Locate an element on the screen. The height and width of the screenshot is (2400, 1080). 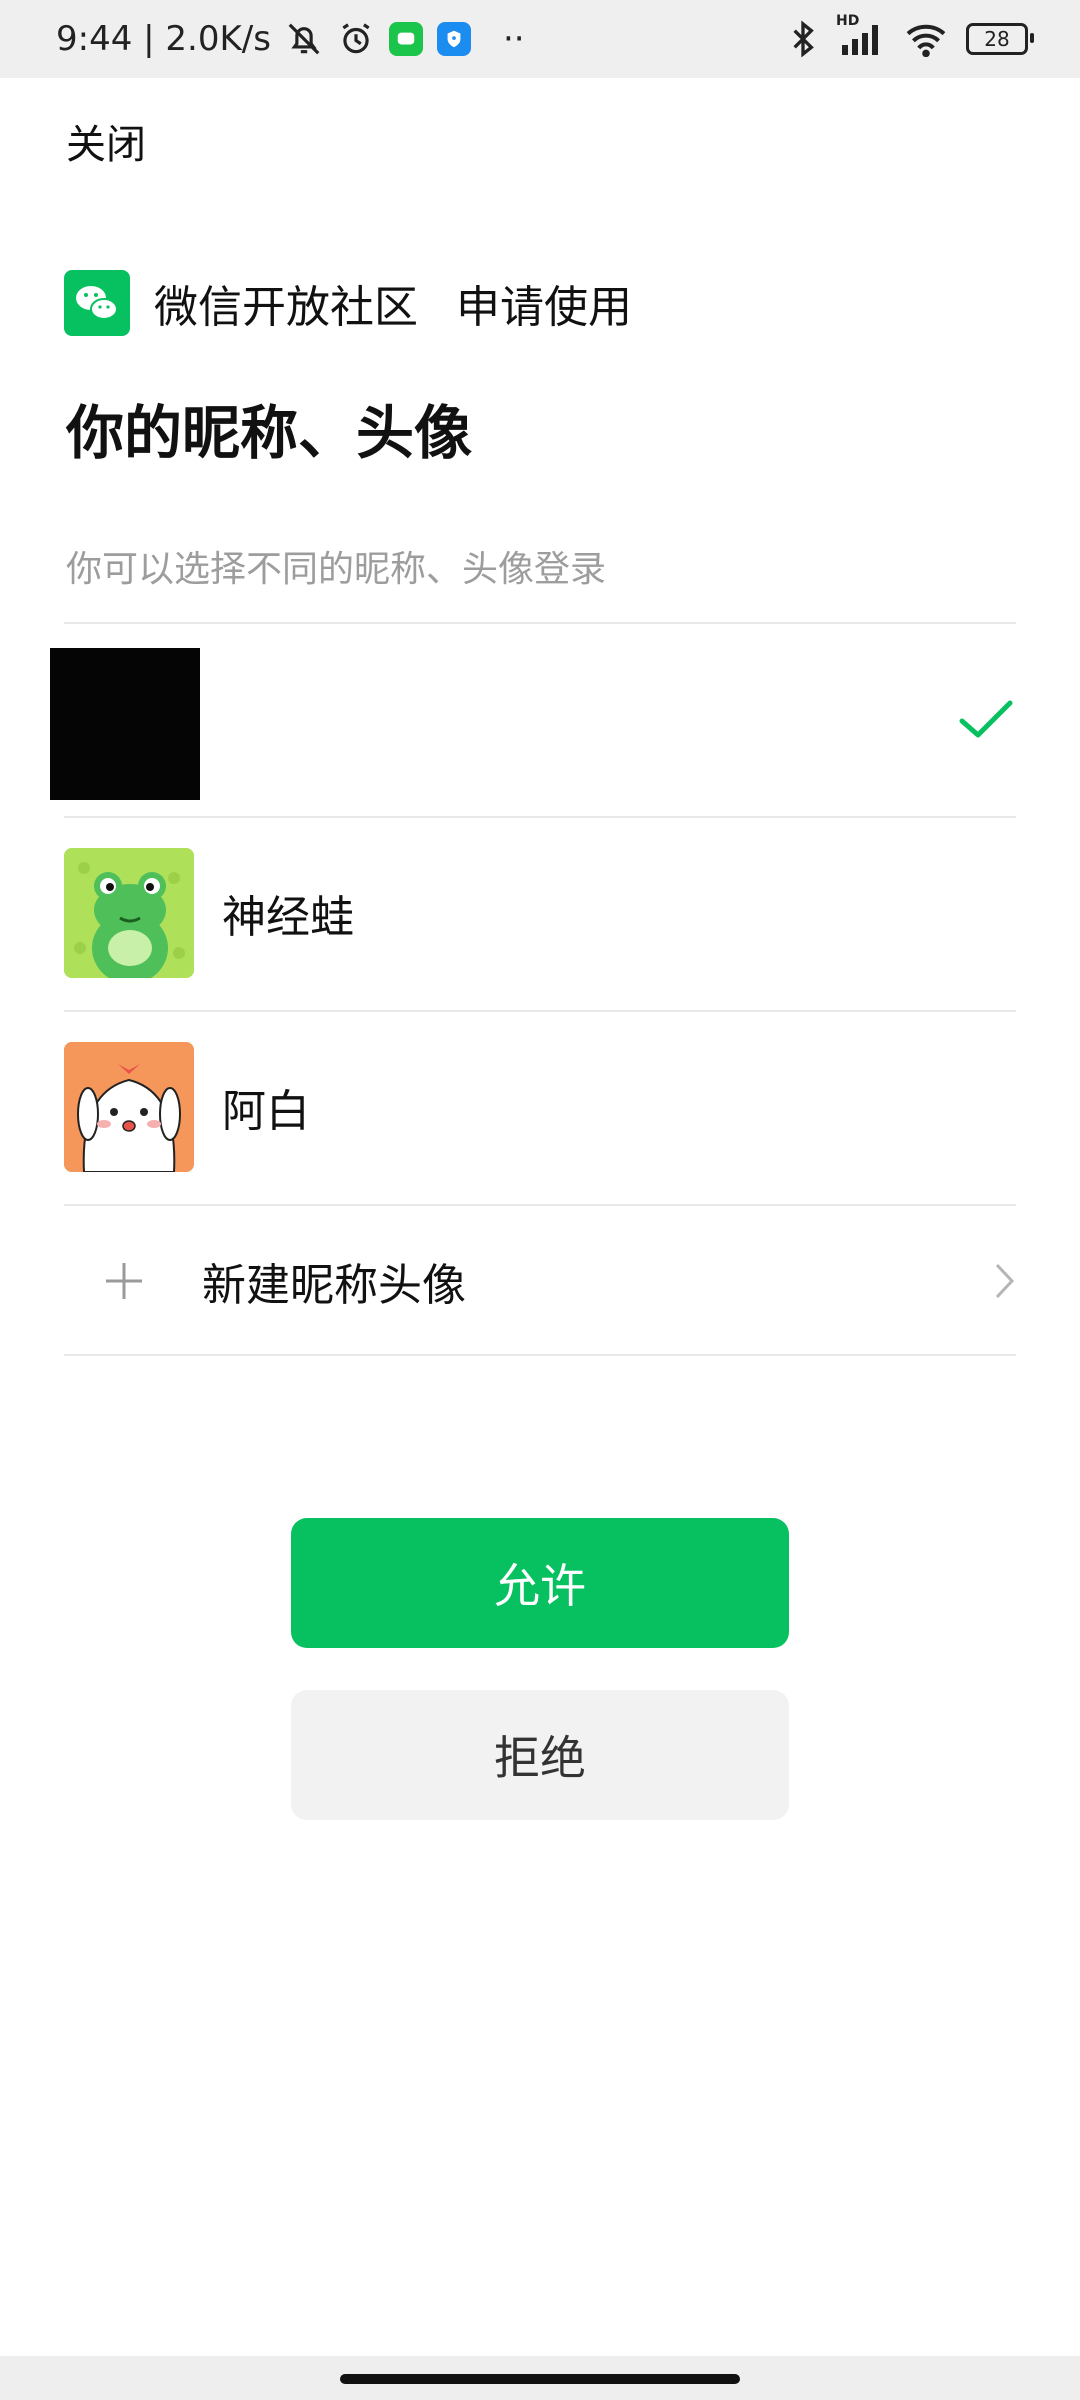
account-item-dog: 阿白 is located at coordinates (540, 1107).